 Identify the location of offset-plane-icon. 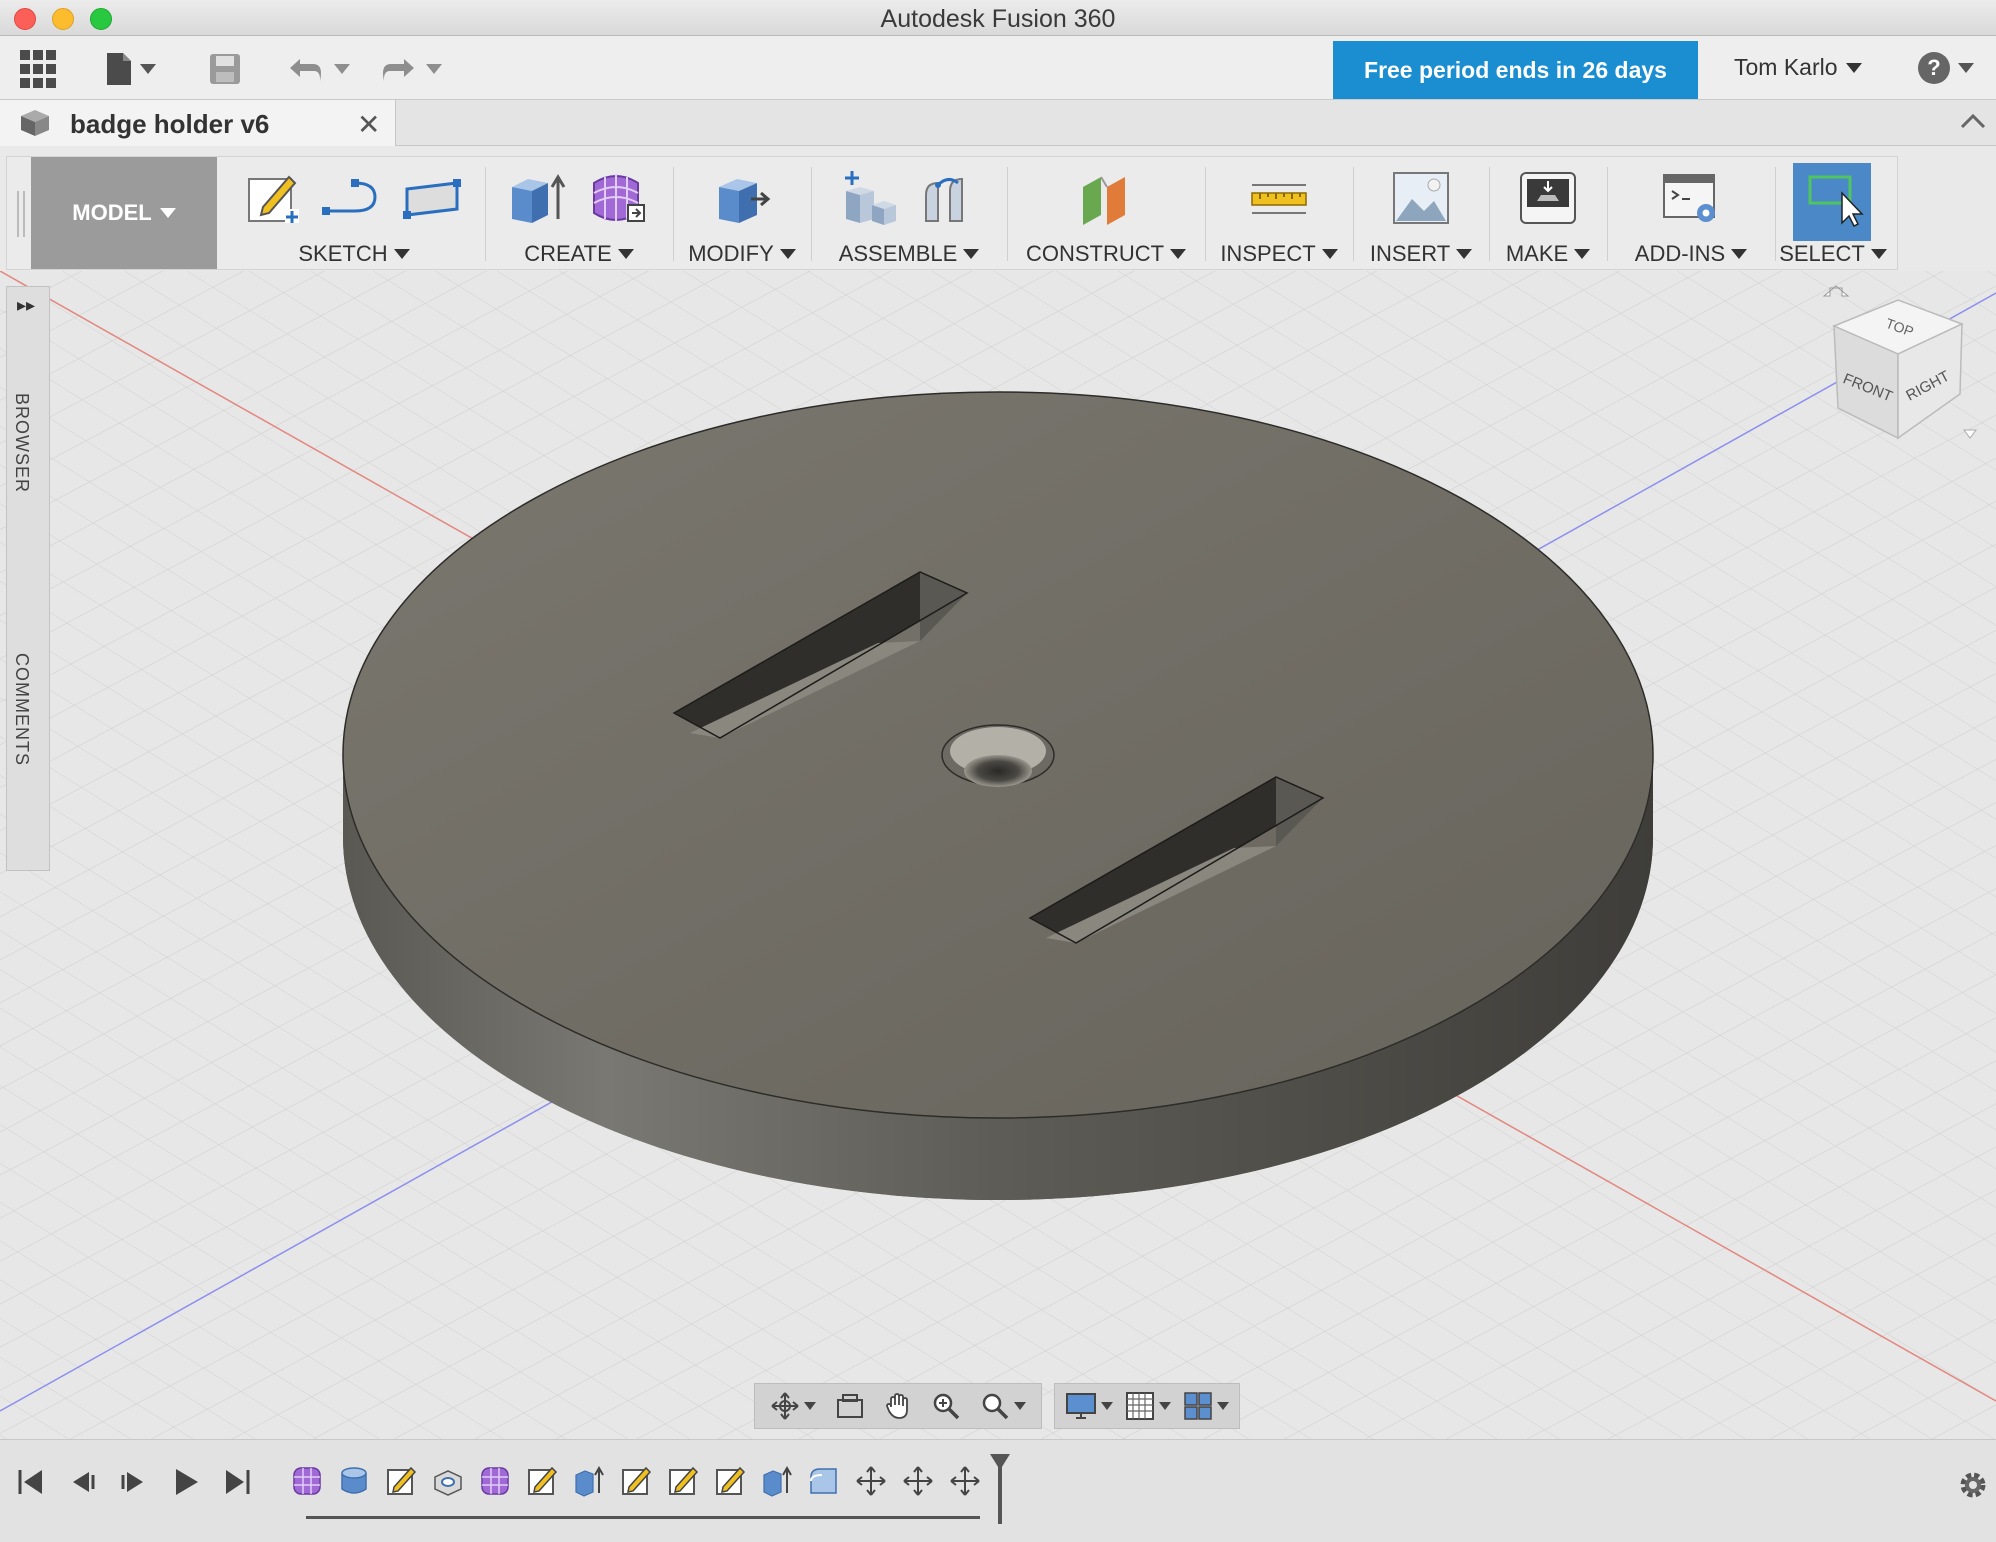
(1106, 198).